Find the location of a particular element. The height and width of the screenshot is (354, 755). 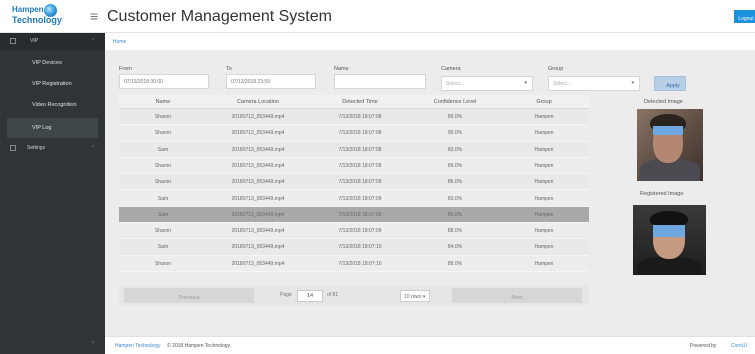

from-label: From is located at coordinates (125, 69).